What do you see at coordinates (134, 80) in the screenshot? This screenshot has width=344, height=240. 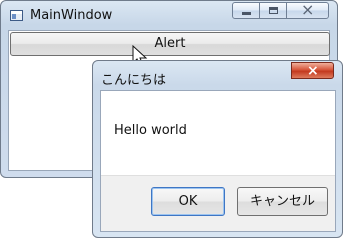 I see `dialog-title: こんにちは` at bounding box center [134, 80].